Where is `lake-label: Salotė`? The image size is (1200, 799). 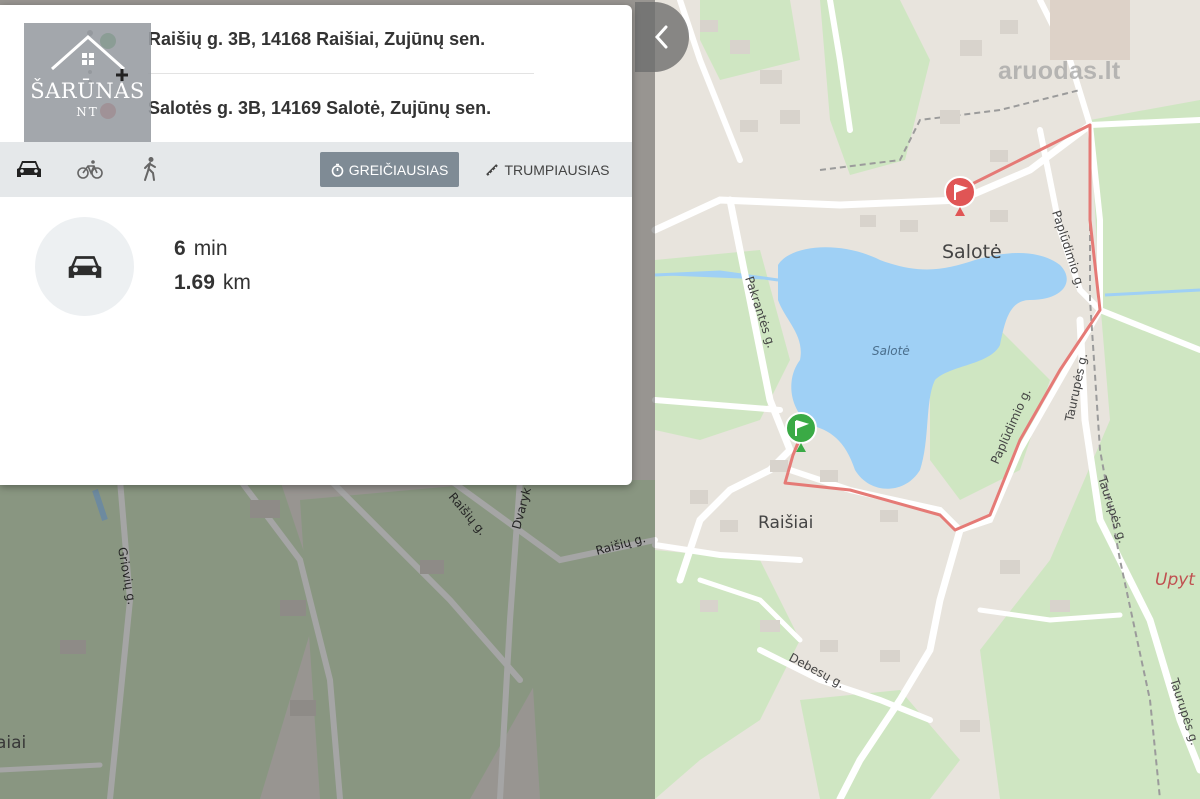 lake-label: Salotė is located at coordinates (891, 351).